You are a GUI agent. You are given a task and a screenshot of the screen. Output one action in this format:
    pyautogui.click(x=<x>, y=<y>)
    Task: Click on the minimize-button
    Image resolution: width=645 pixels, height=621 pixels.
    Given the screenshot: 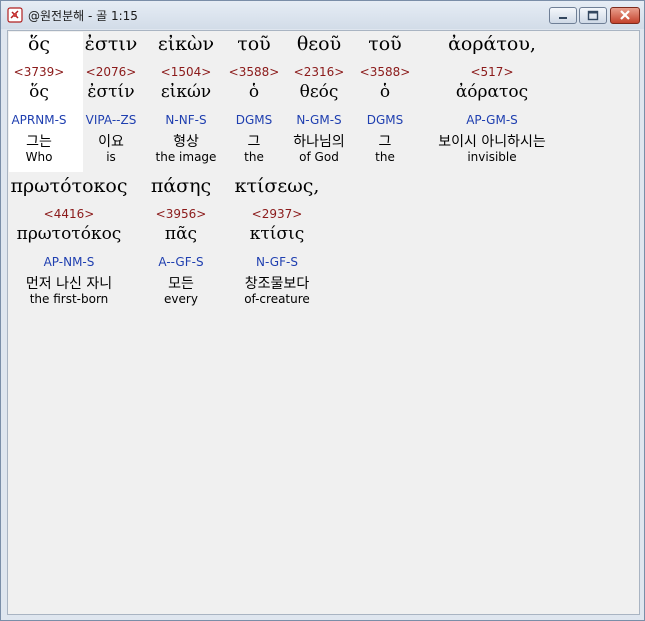 What is the action you would take?
    pyautogui.click(x=563, y=15)
    